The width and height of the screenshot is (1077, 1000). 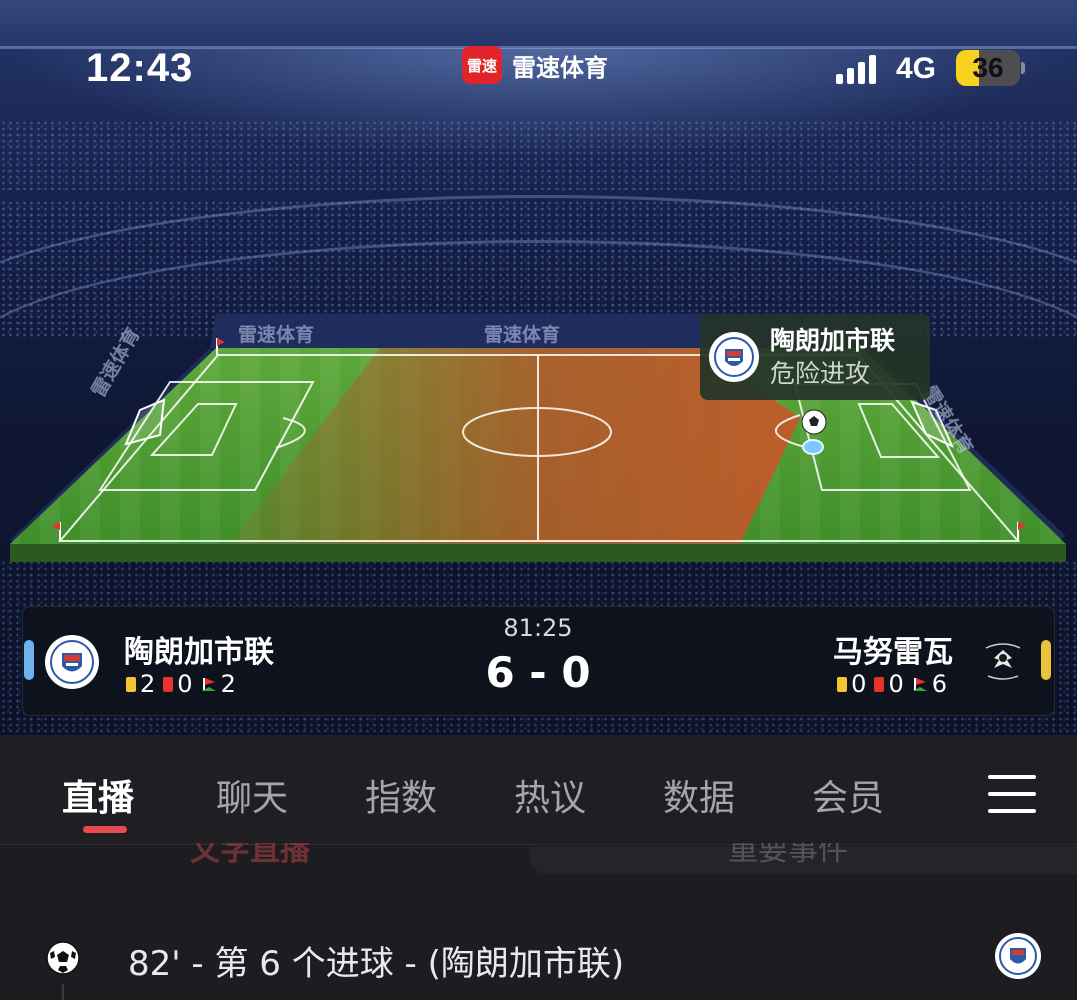 I want to click on attack-text: 陶朗加市联 危险进攻, so click(x=832, y=357).